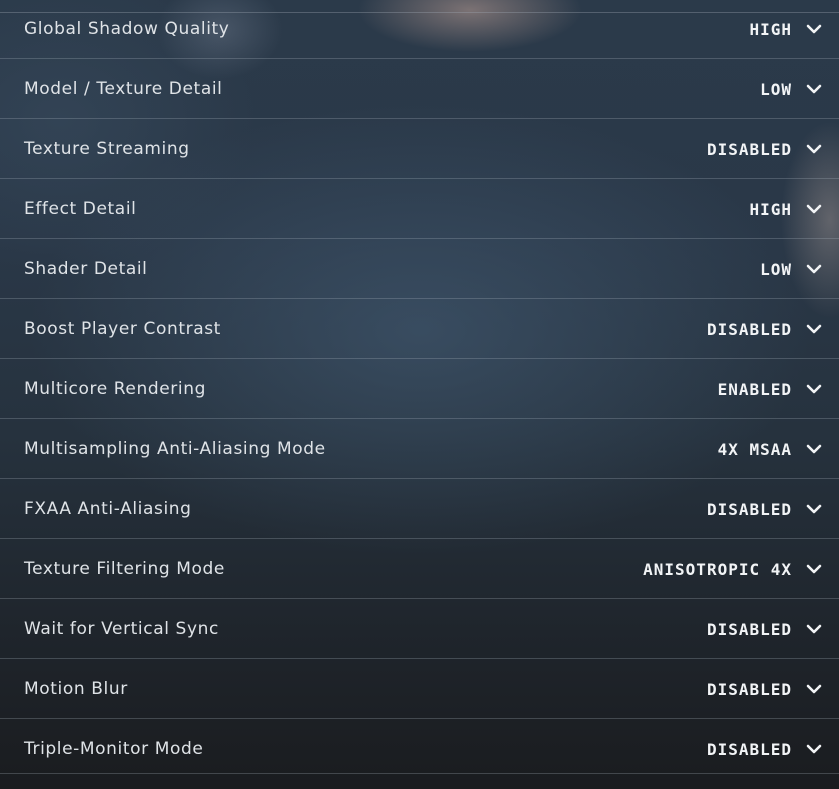 The height and width of the screenshot is (789, 839). Describe the element at coordinates (107, 149) in the screenshot. I see `setting-label: Texture Streaming` at that location.